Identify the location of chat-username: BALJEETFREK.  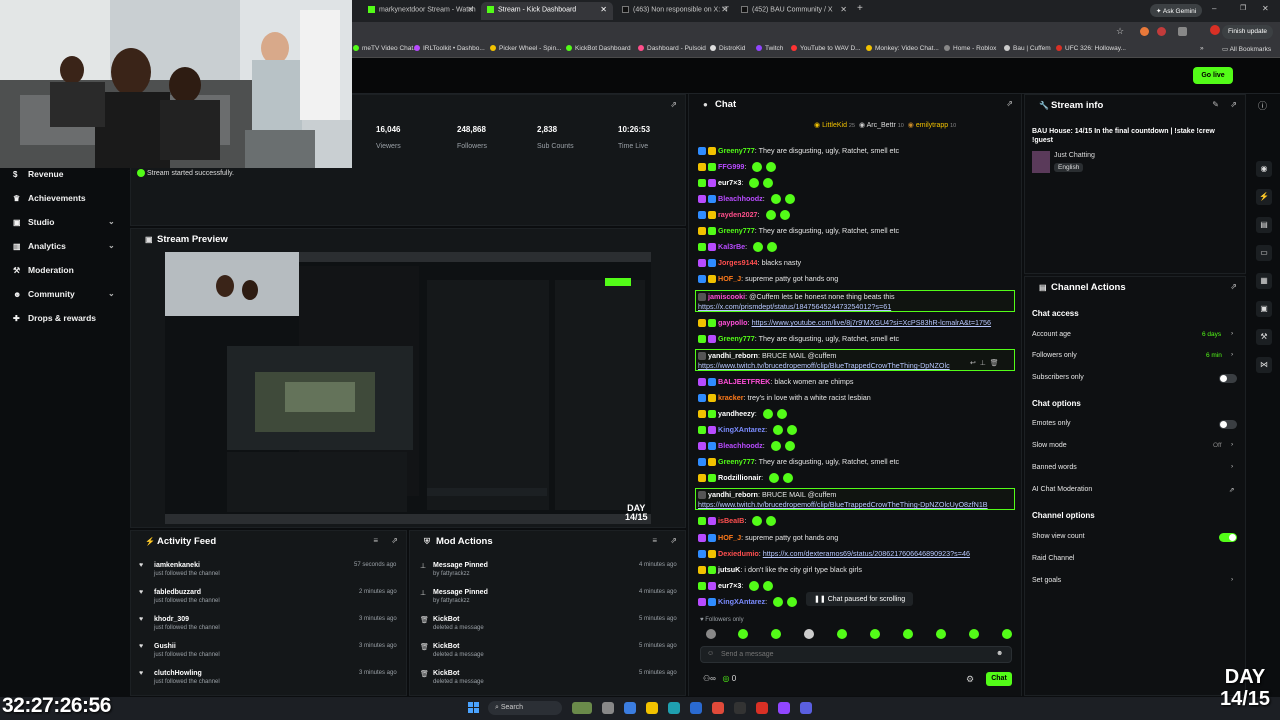
(744, 381).